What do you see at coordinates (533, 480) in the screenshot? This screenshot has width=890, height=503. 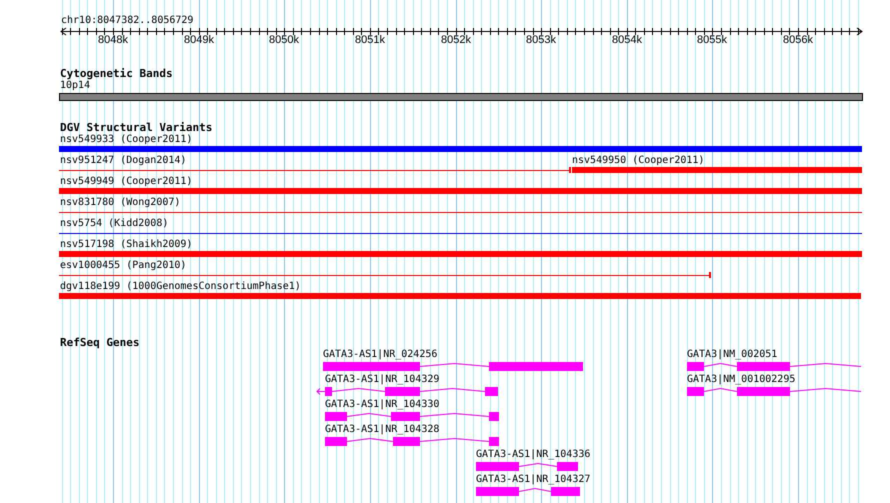 I see `gene-label: GATA3-AS1|NR_104327` at bounding box center [533, 480].